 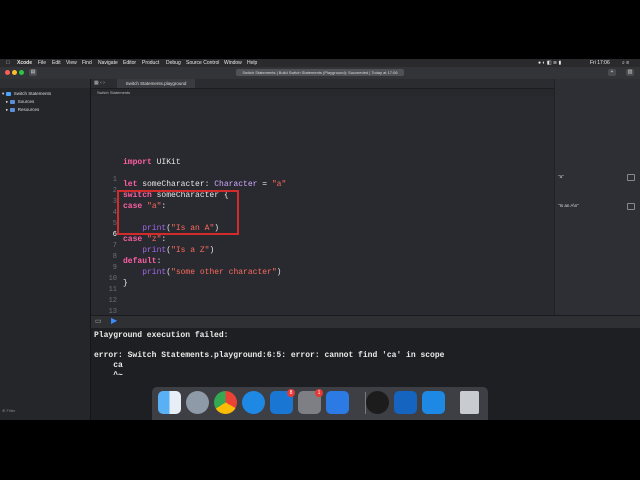 I want to click on run-playground-icon: ▶, so click(x=114, y=320).